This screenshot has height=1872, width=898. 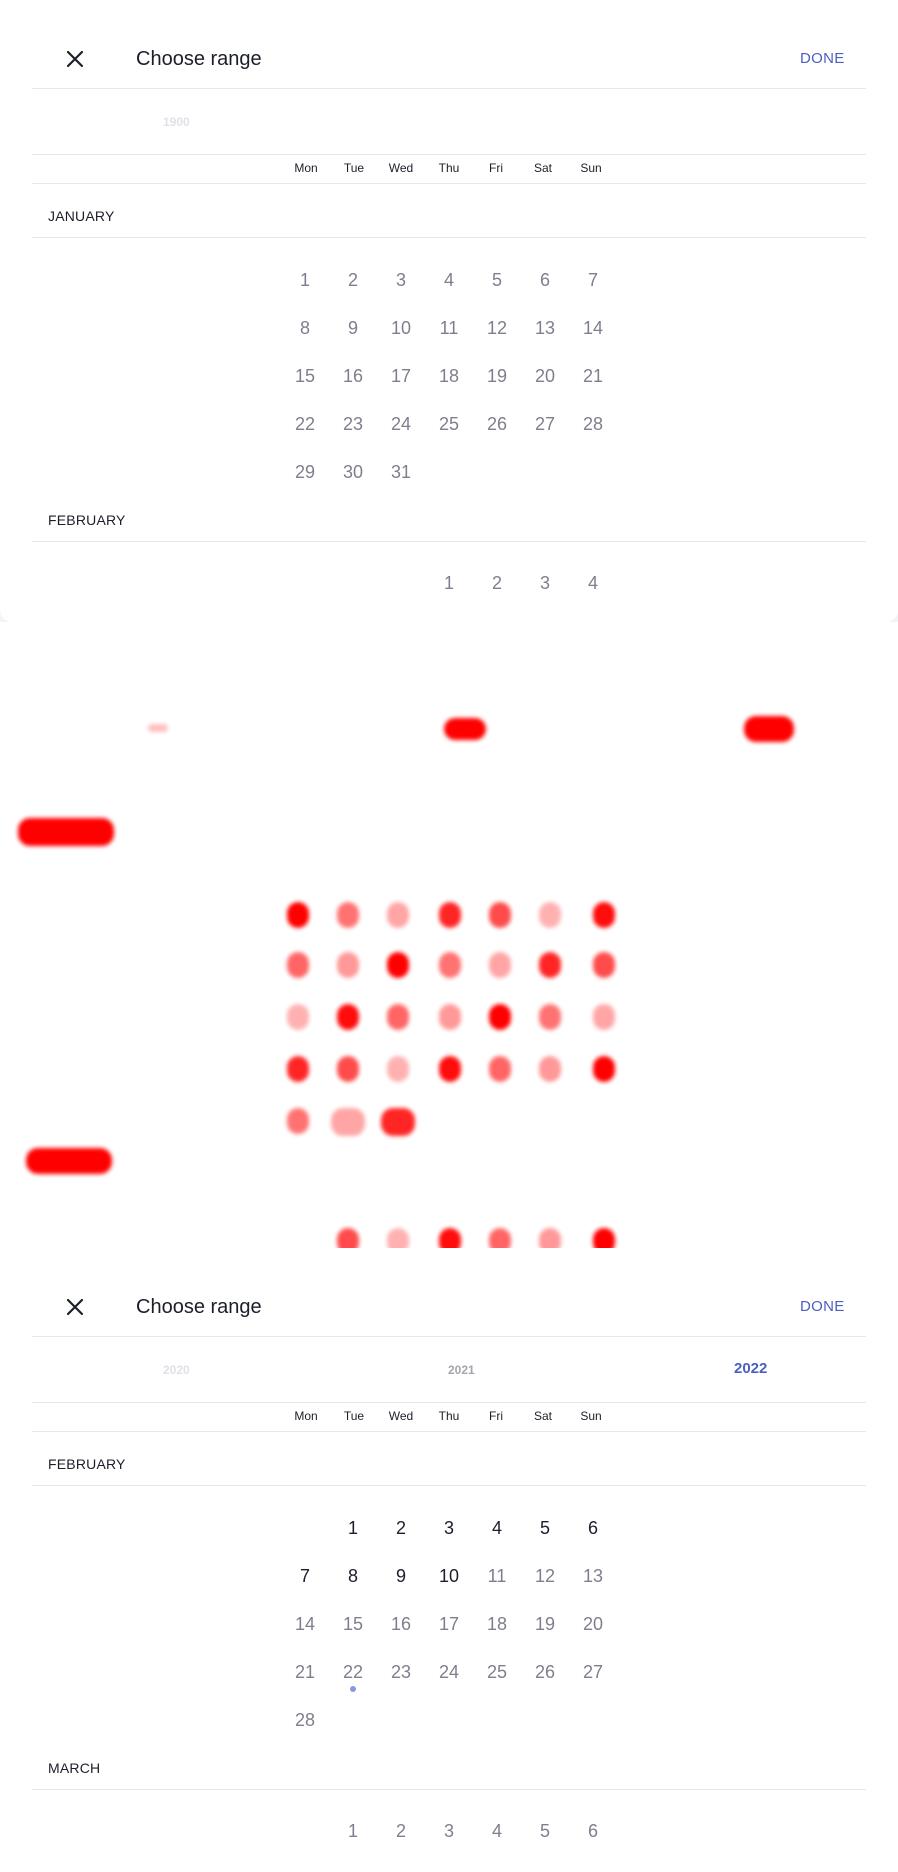 What do you see at coordinates (305, 472) in the screenshot?
I see `day-cell: 29` at bounding box center [305, 472].